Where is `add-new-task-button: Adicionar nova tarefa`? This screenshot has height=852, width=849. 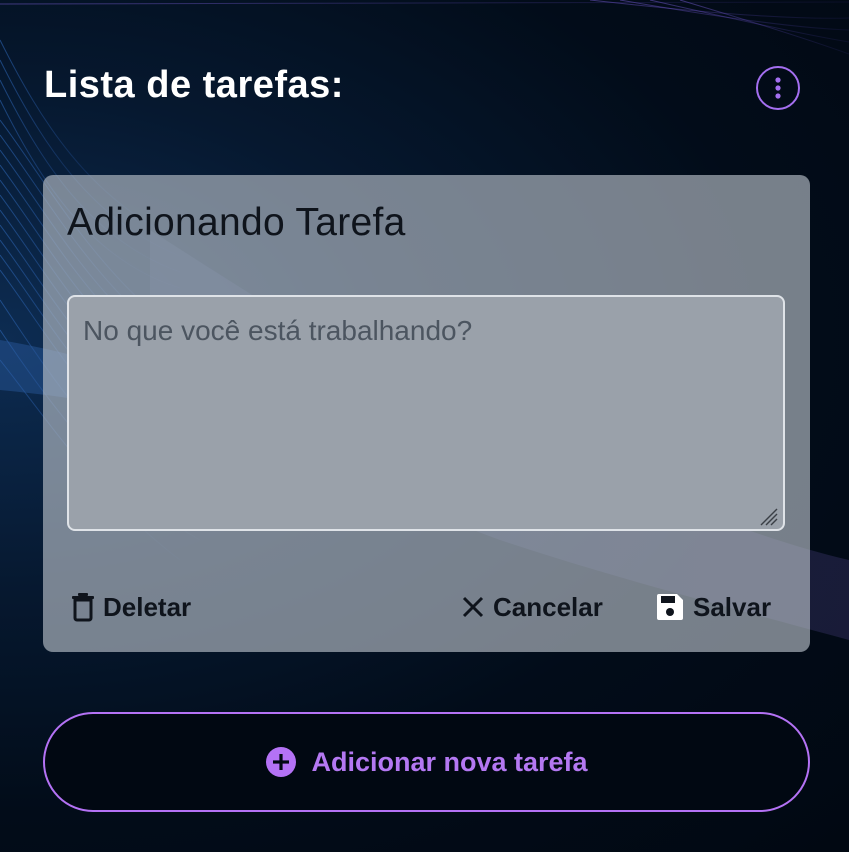 add-new-task-button: Adicionar nova tarefa is located at coordinates (426, 762).